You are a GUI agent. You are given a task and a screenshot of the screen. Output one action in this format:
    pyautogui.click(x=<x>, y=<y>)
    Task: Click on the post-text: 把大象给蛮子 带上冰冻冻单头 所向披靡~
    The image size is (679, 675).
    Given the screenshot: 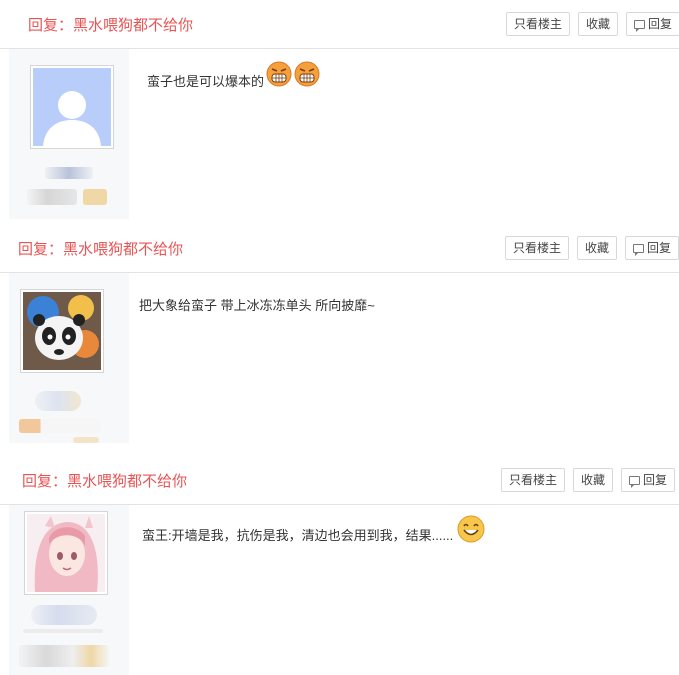 What is the action you would take?
    pyautogui.click(x=257, y=305)
    